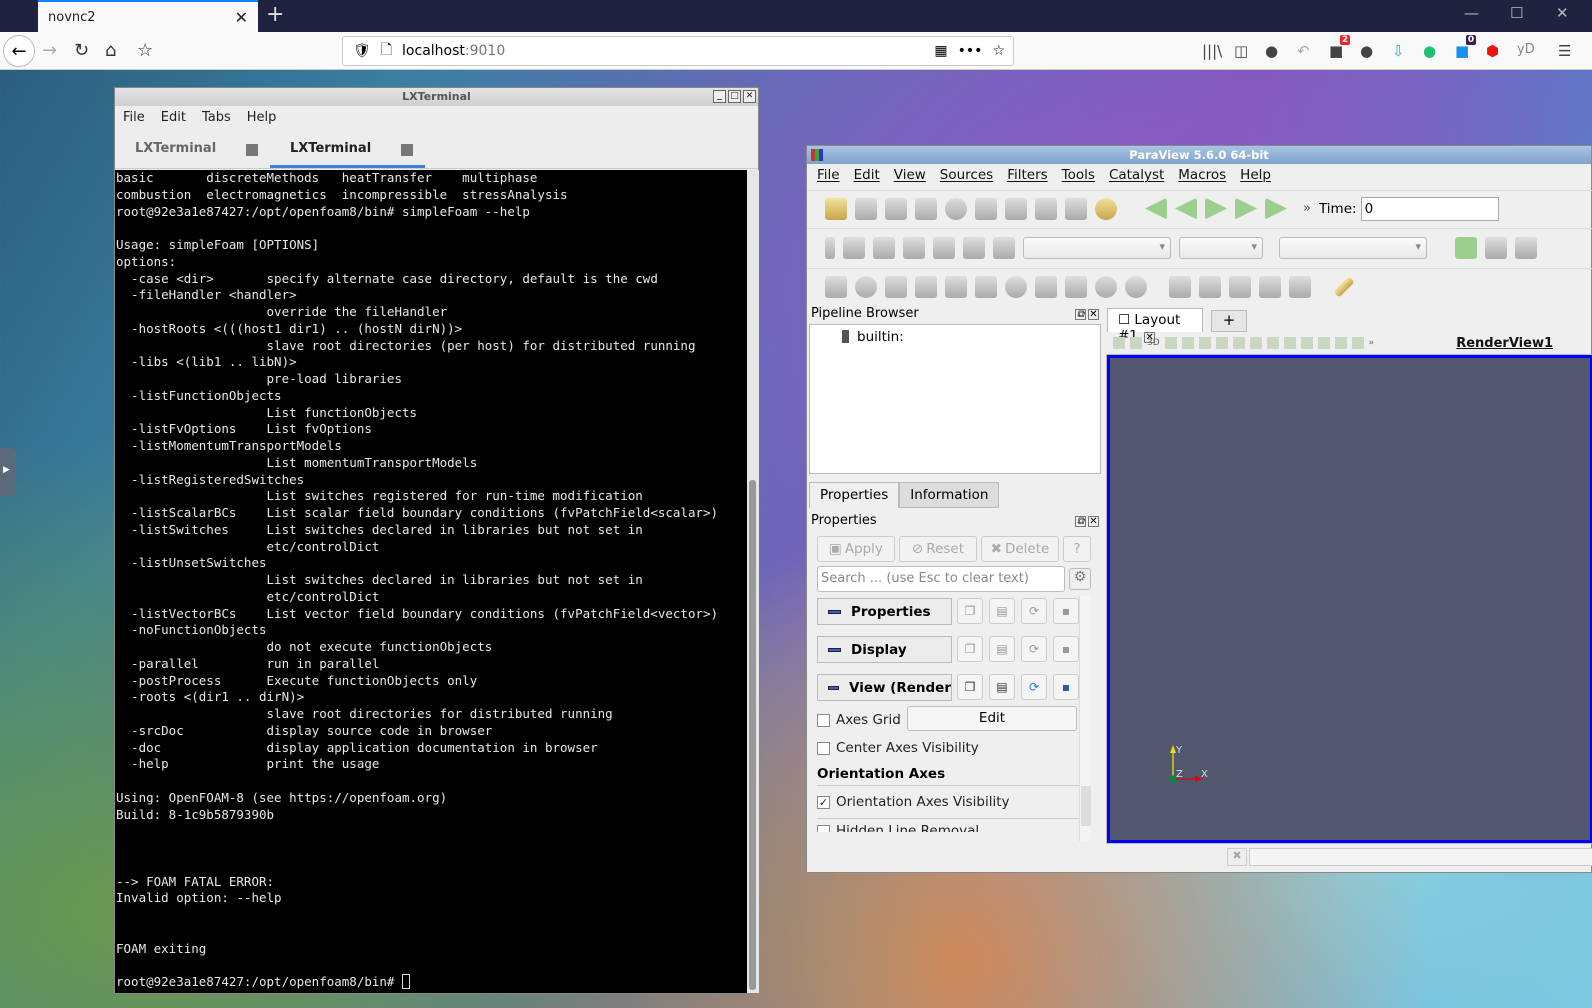  Describe the element at coordinates (854, 247) in the screenshot. I see `edit-color-map-icon` at that location.